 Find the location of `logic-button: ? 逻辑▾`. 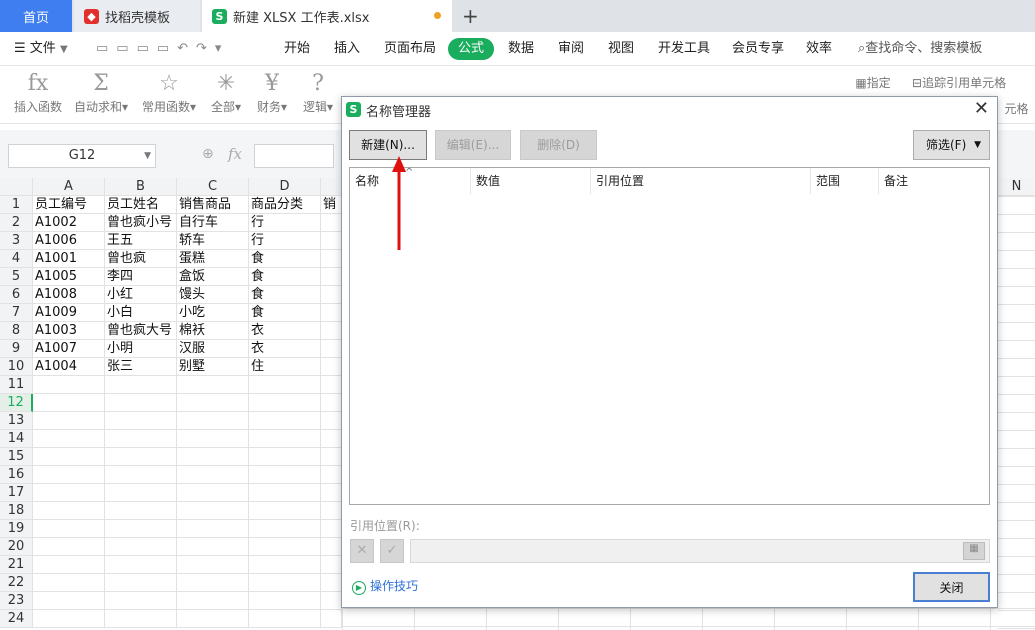

logic-button: ? 逻辑▾ is located at coordinates (318, 96).